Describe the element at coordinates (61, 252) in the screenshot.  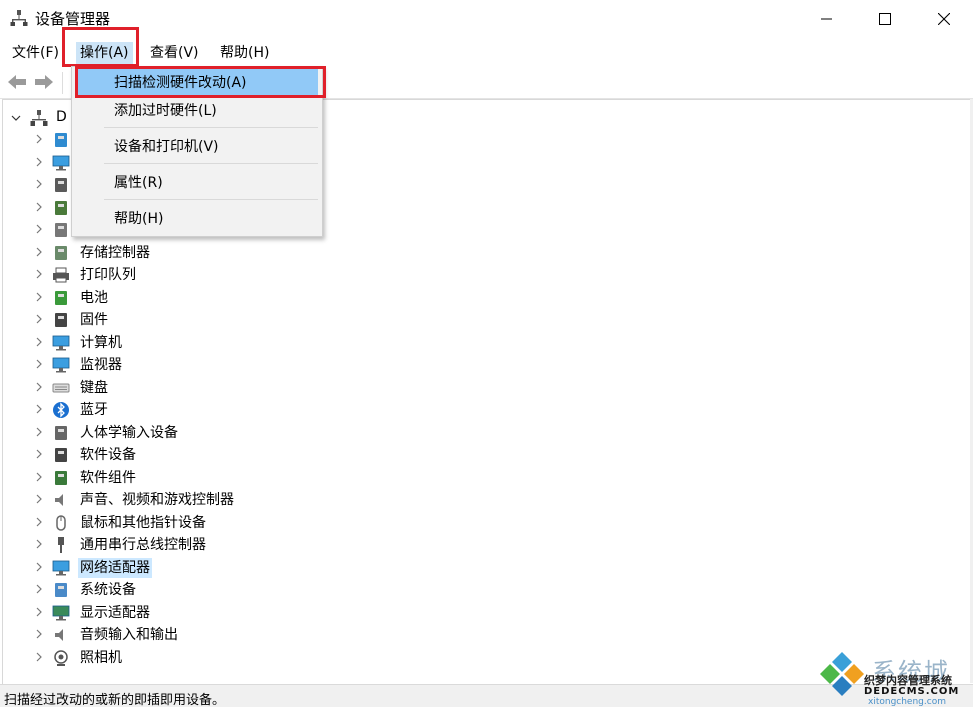
I see `storage-controller-icon` at that location.